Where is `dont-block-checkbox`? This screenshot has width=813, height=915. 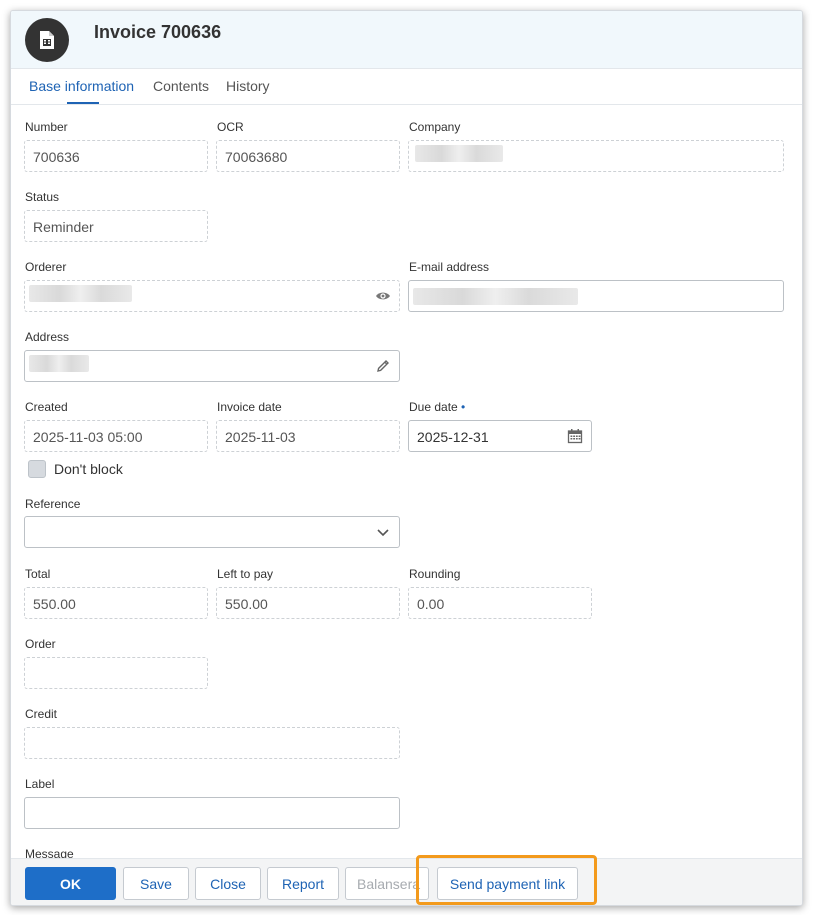
dont-block-checkbox is located at coordinates (37, 469).